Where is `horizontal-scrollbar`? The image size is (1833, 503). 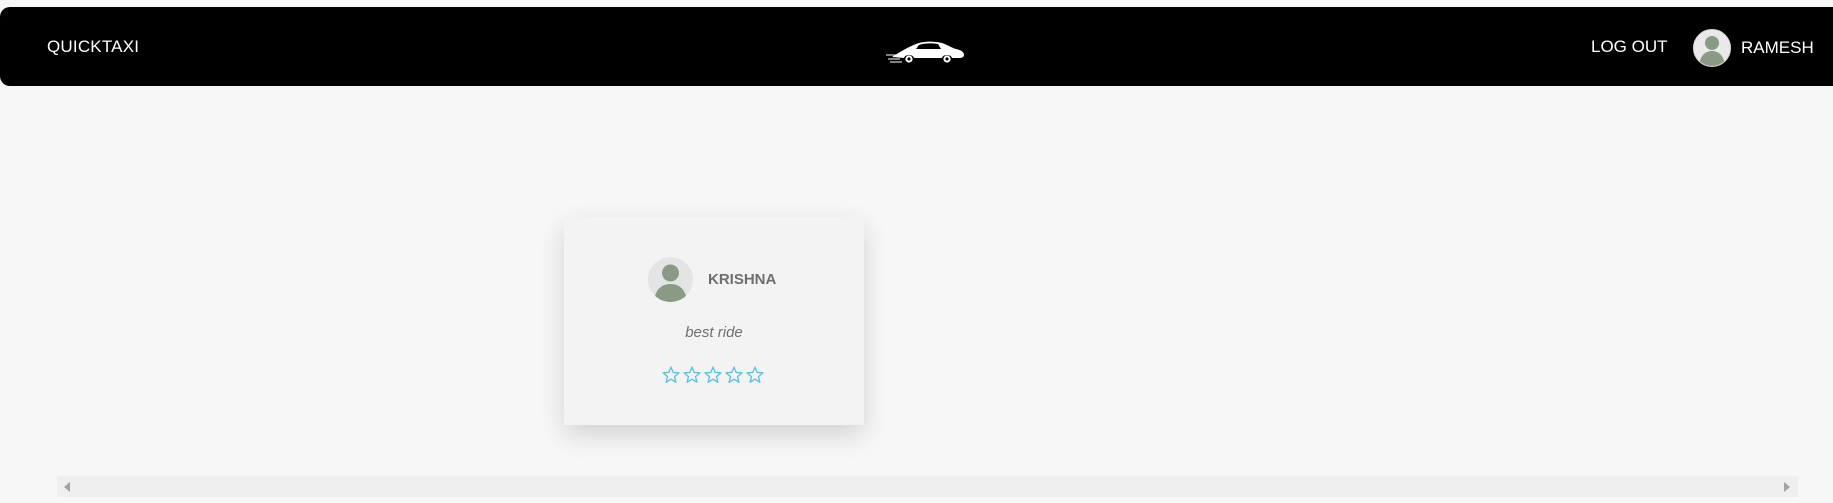
horizontal-scrollbar is located at coordinates (927, 486).